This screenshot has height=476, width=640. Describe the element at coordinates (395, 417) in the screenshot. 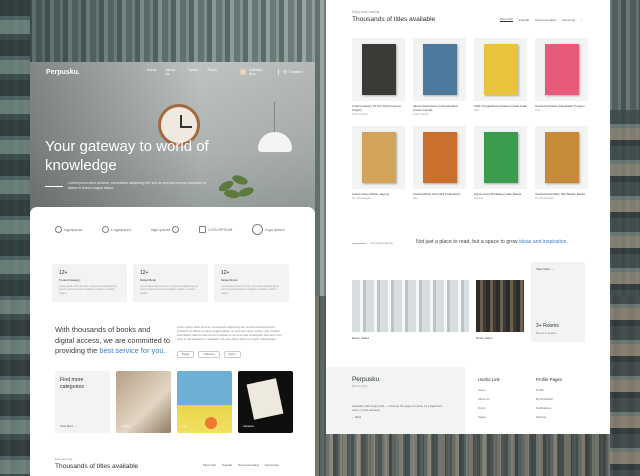

I see `back-link: ← Back` at that location.